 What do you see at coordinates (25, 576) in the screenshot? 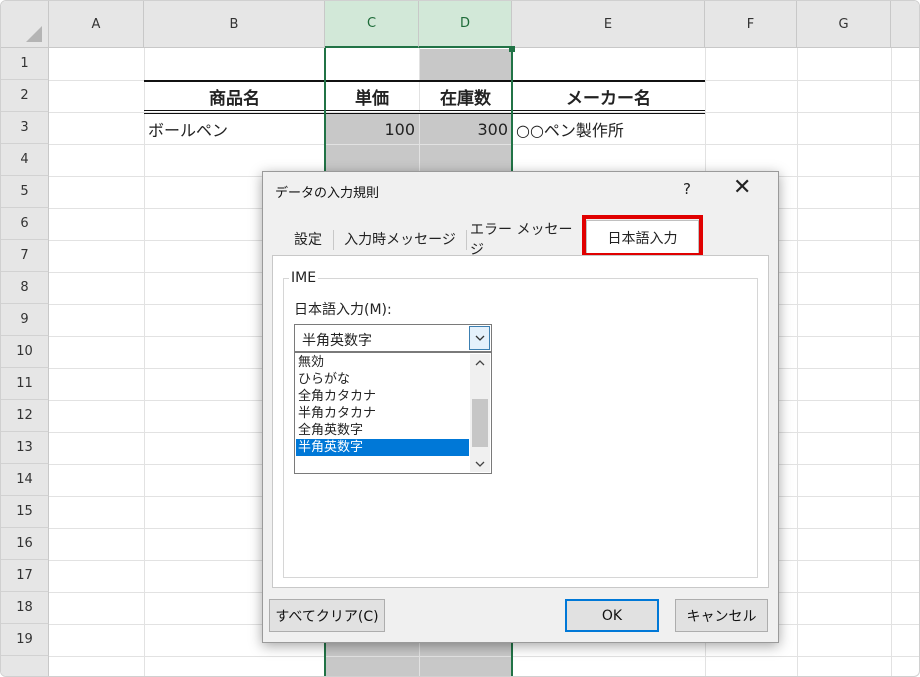
I see `row-header-17: 17` at bounding box center [25, 576].